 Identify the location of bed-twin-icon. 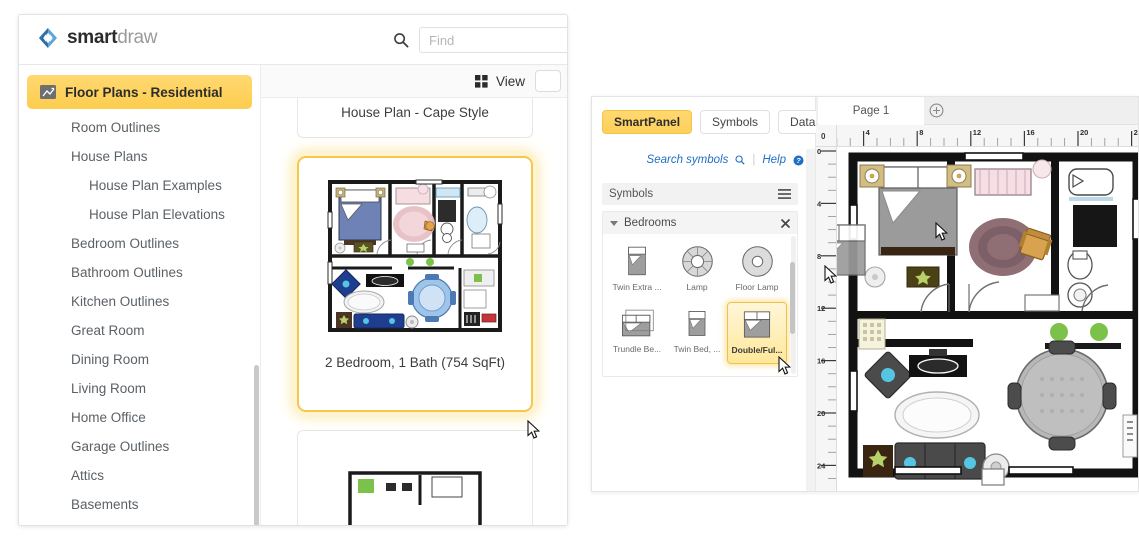
(697, 323).